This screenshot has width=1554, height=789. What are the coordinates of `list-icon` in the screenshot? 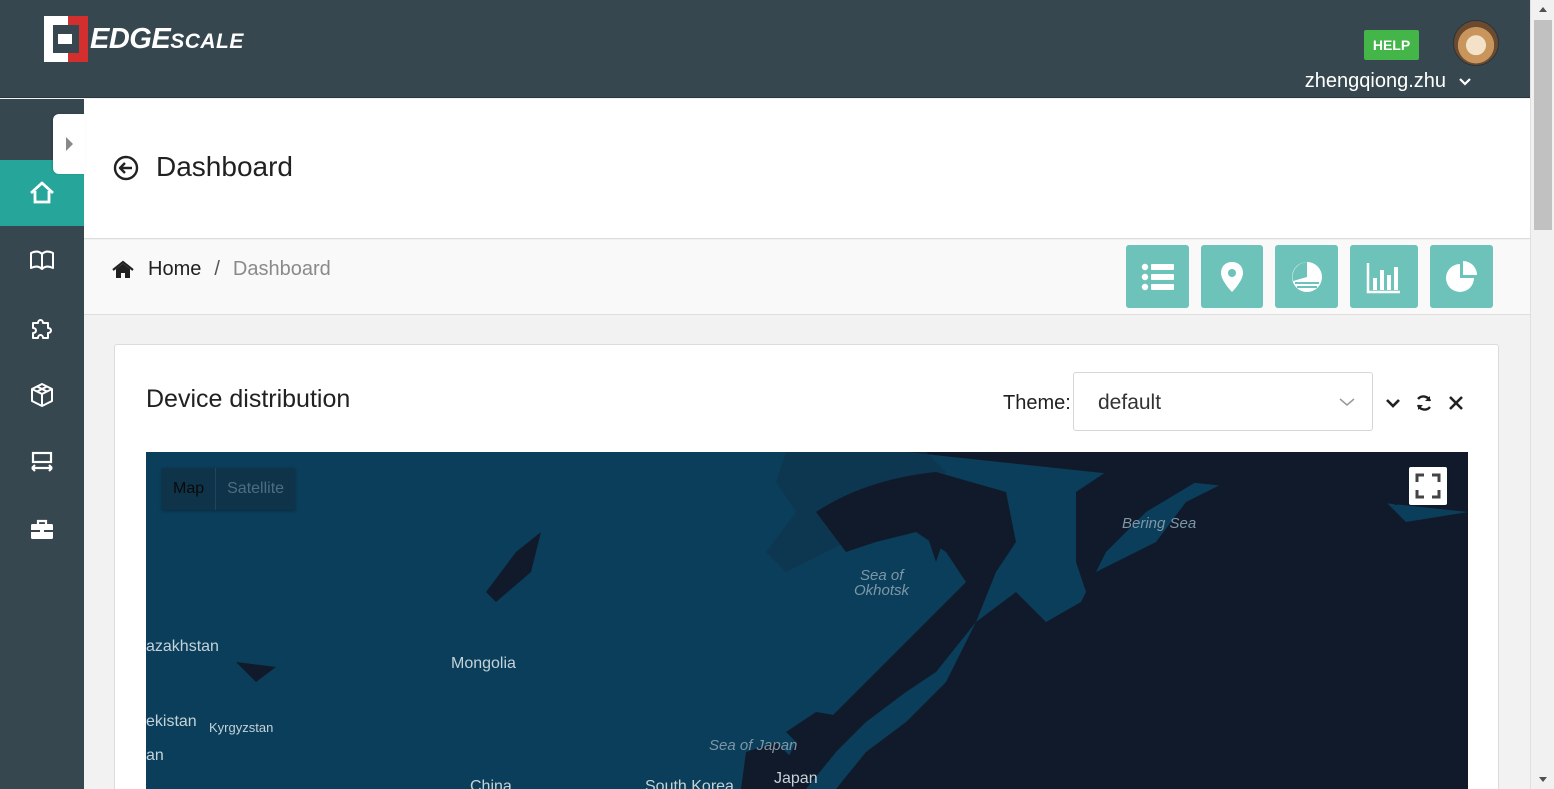 It's located at (1157, 276).